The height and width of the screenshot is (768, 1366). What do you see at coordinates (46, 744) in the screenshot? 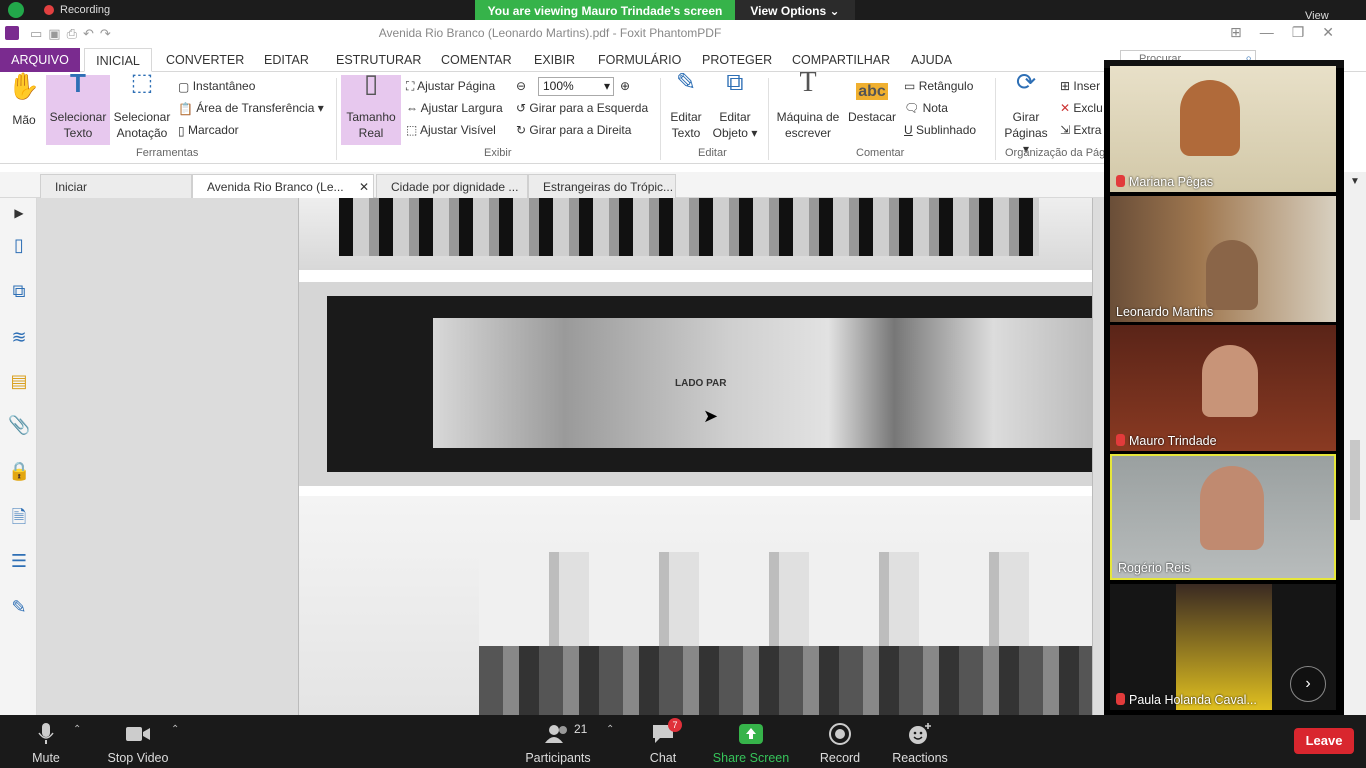
I see `mute-button: Mute` at bounding box center [46, 744].